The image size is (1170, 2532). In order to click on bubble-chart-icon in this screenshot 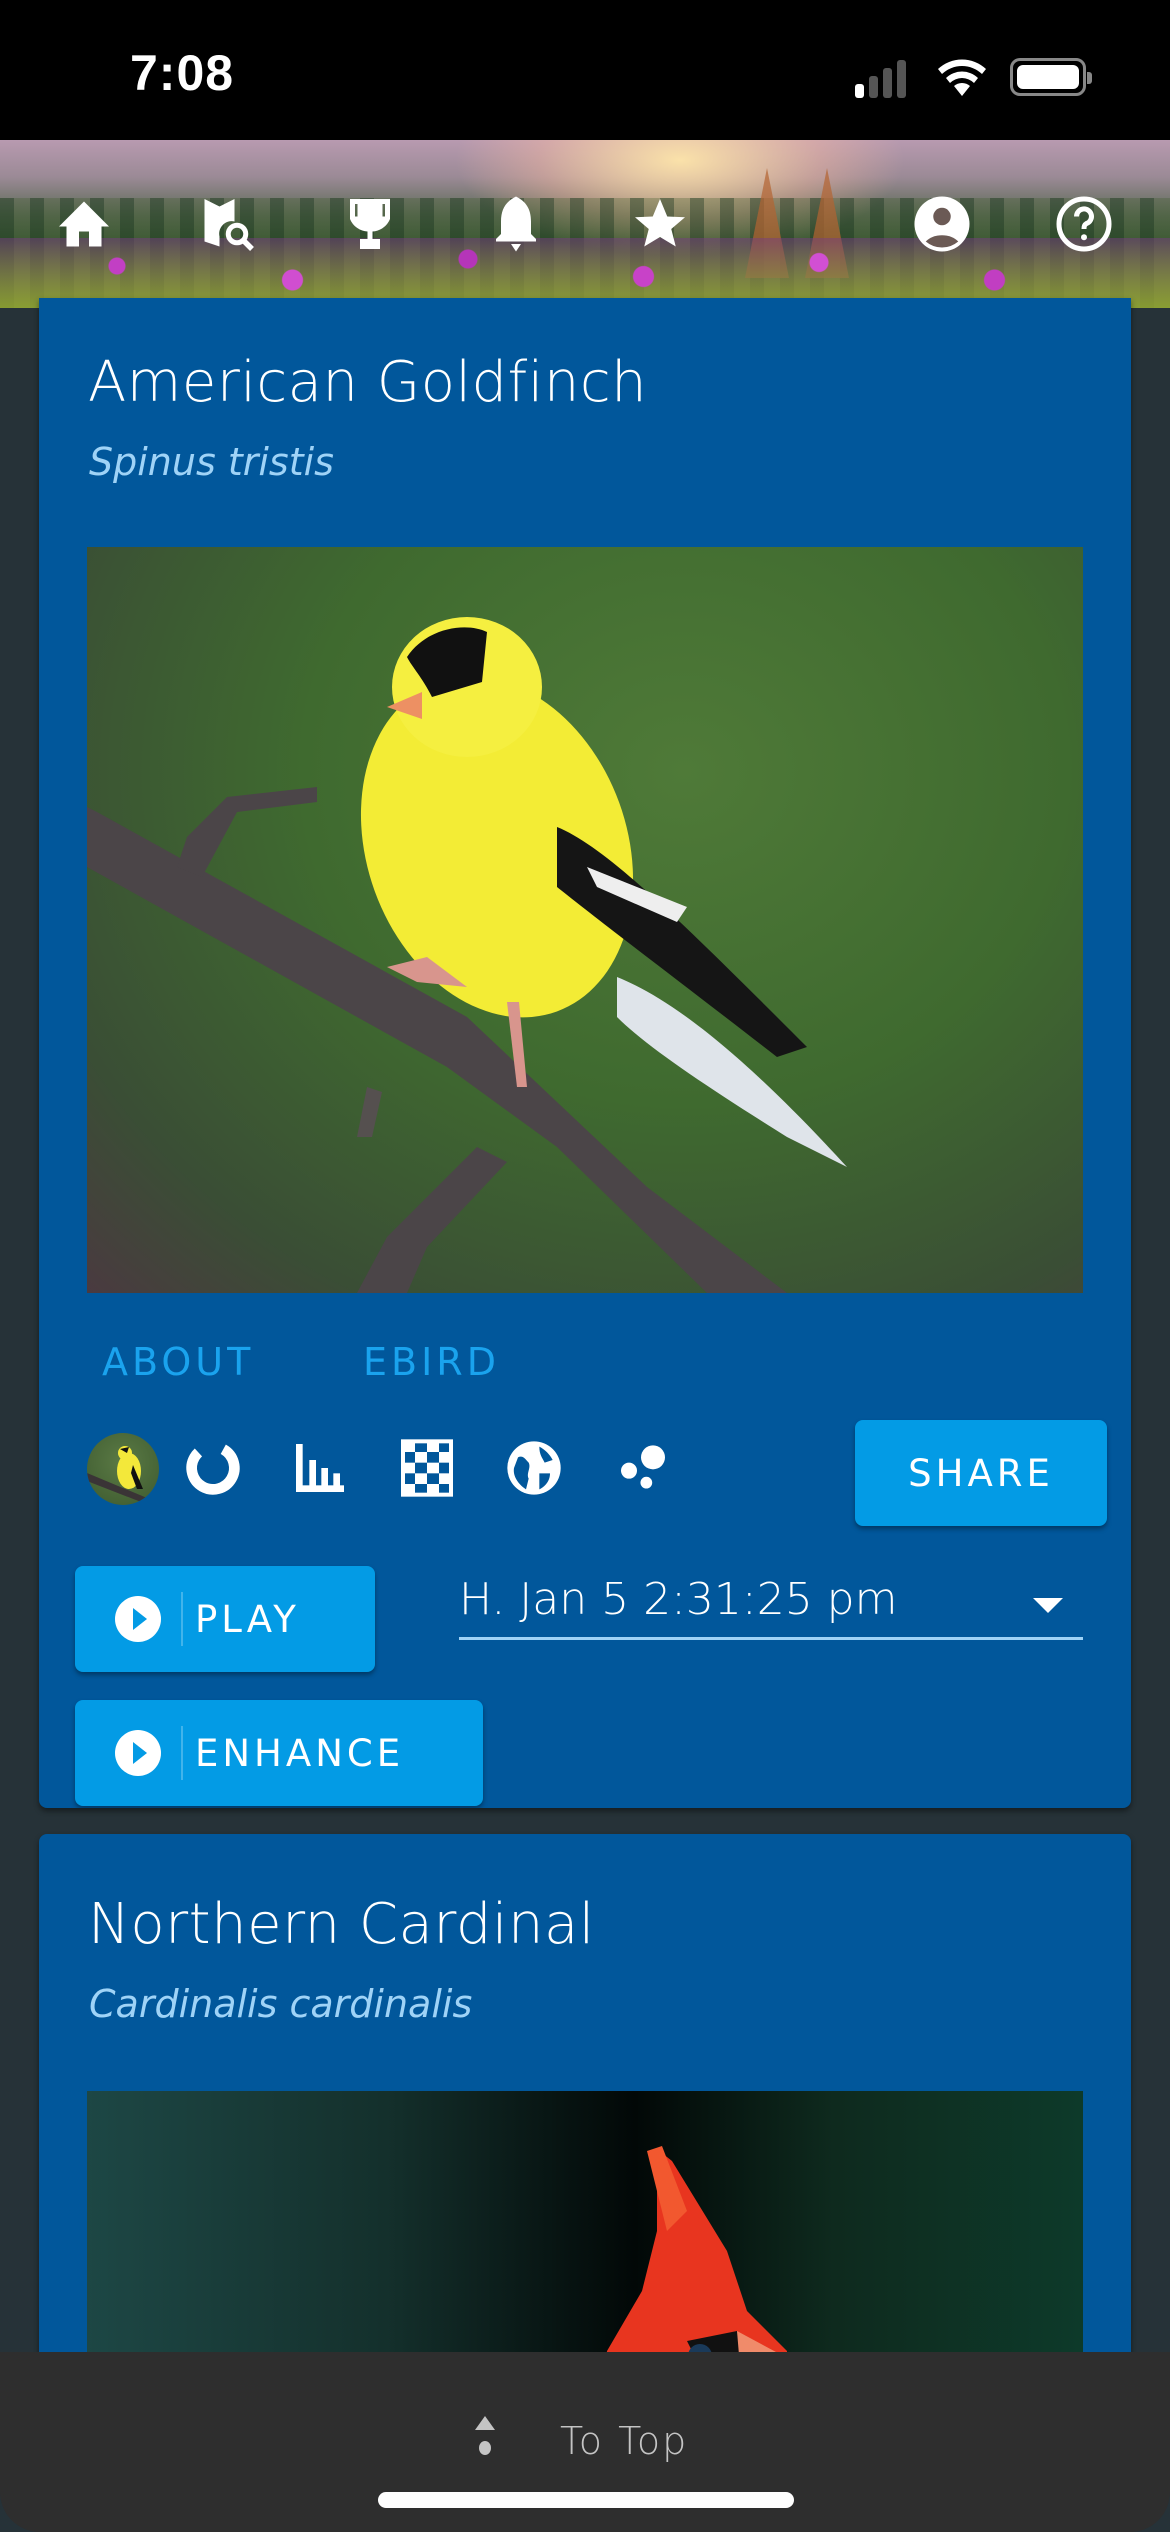, I will do `click(643, 1467)`.